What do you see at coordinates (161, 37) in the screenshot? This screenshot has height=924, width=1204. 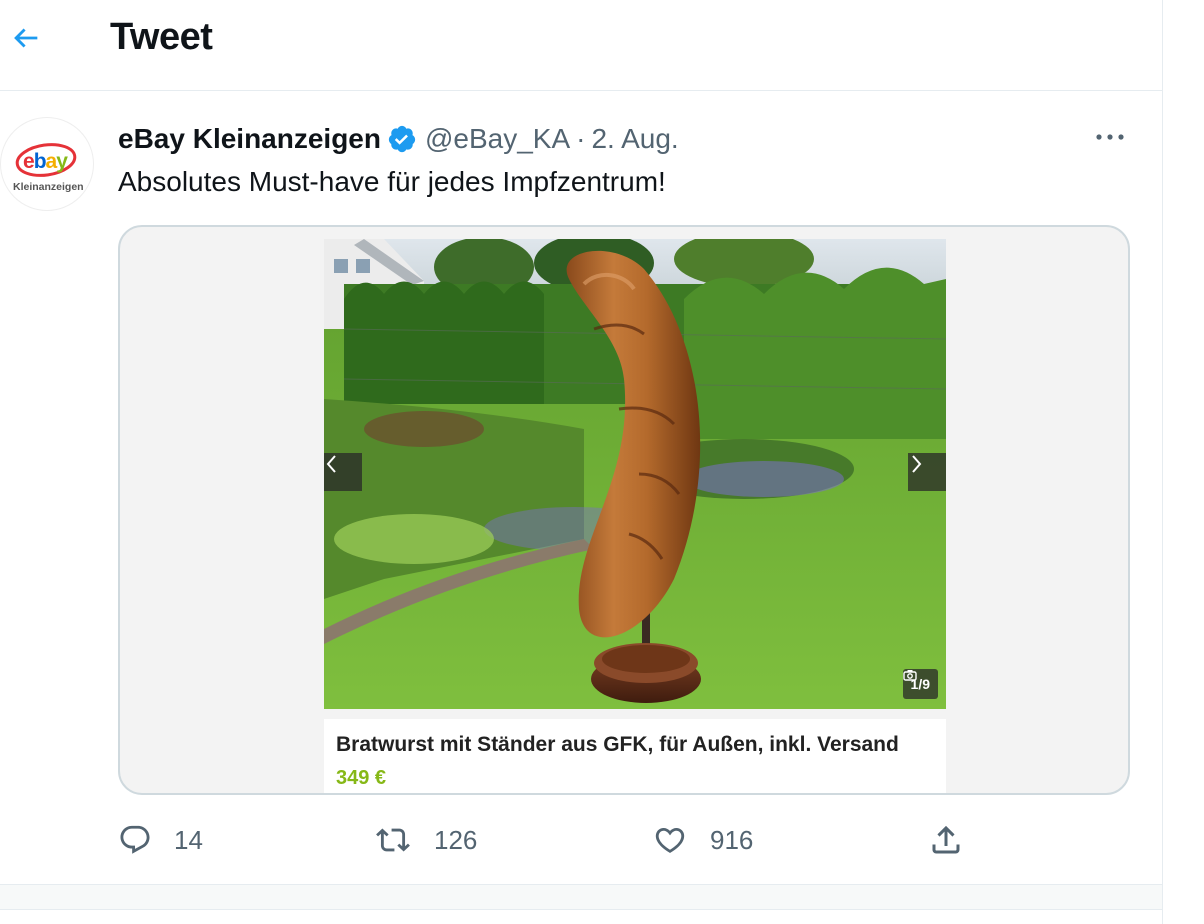 I see `page-title: Tweet` at bounding box center [161, 37].